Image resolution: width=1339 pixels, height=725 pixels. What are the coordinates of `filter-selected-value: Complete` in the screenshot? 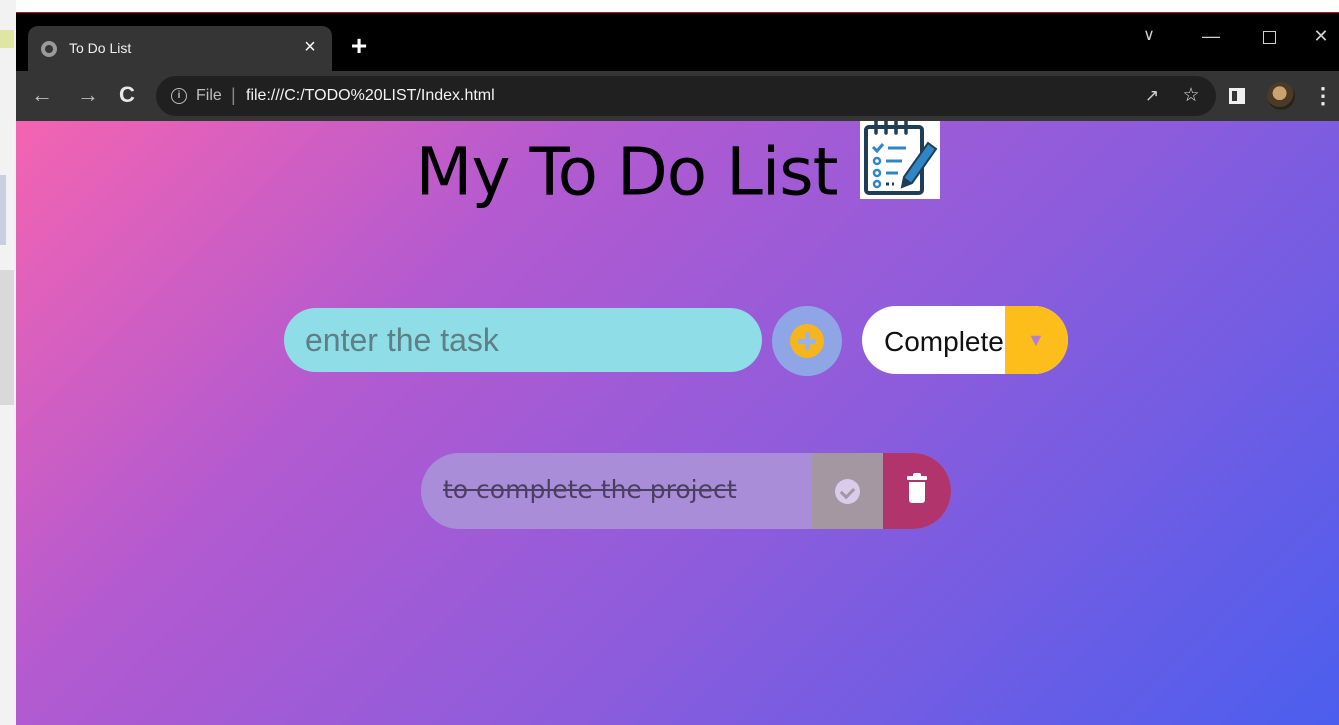 It's located at (944, 341).